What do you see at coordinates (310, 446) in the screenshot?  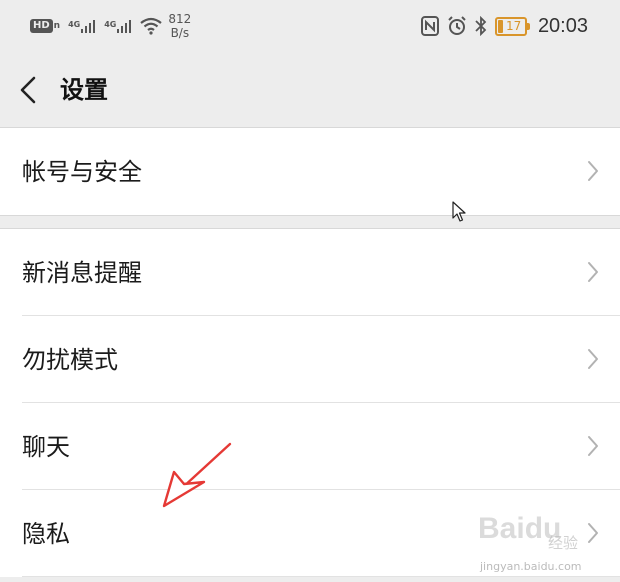 I see `settings-row-chat: 聊天` at bounding box center [310, 446].